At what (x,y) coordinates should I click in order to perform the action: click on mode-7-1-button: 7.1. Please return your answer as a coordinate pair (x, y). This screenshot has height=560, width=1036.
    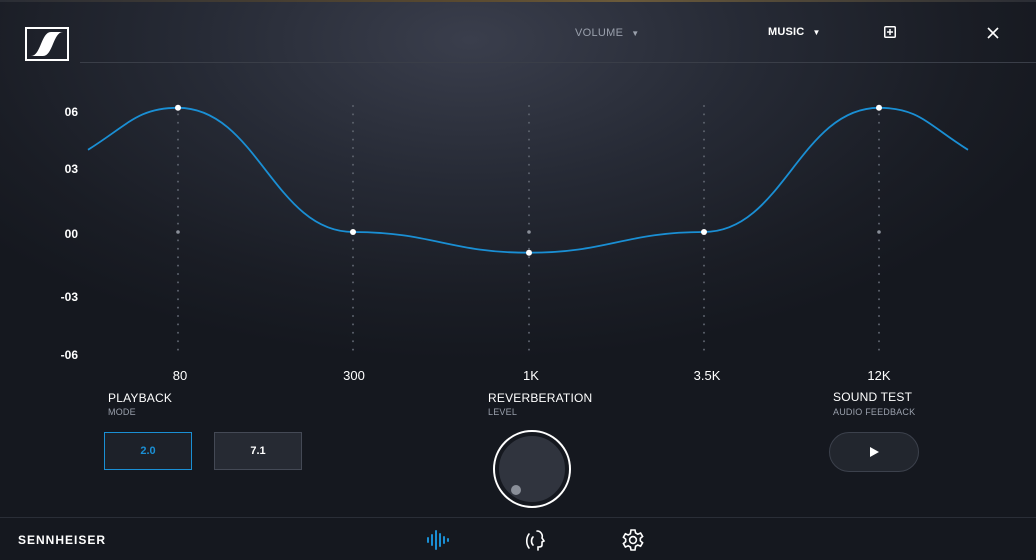
    Looking at the image, I should click on (258, 451).